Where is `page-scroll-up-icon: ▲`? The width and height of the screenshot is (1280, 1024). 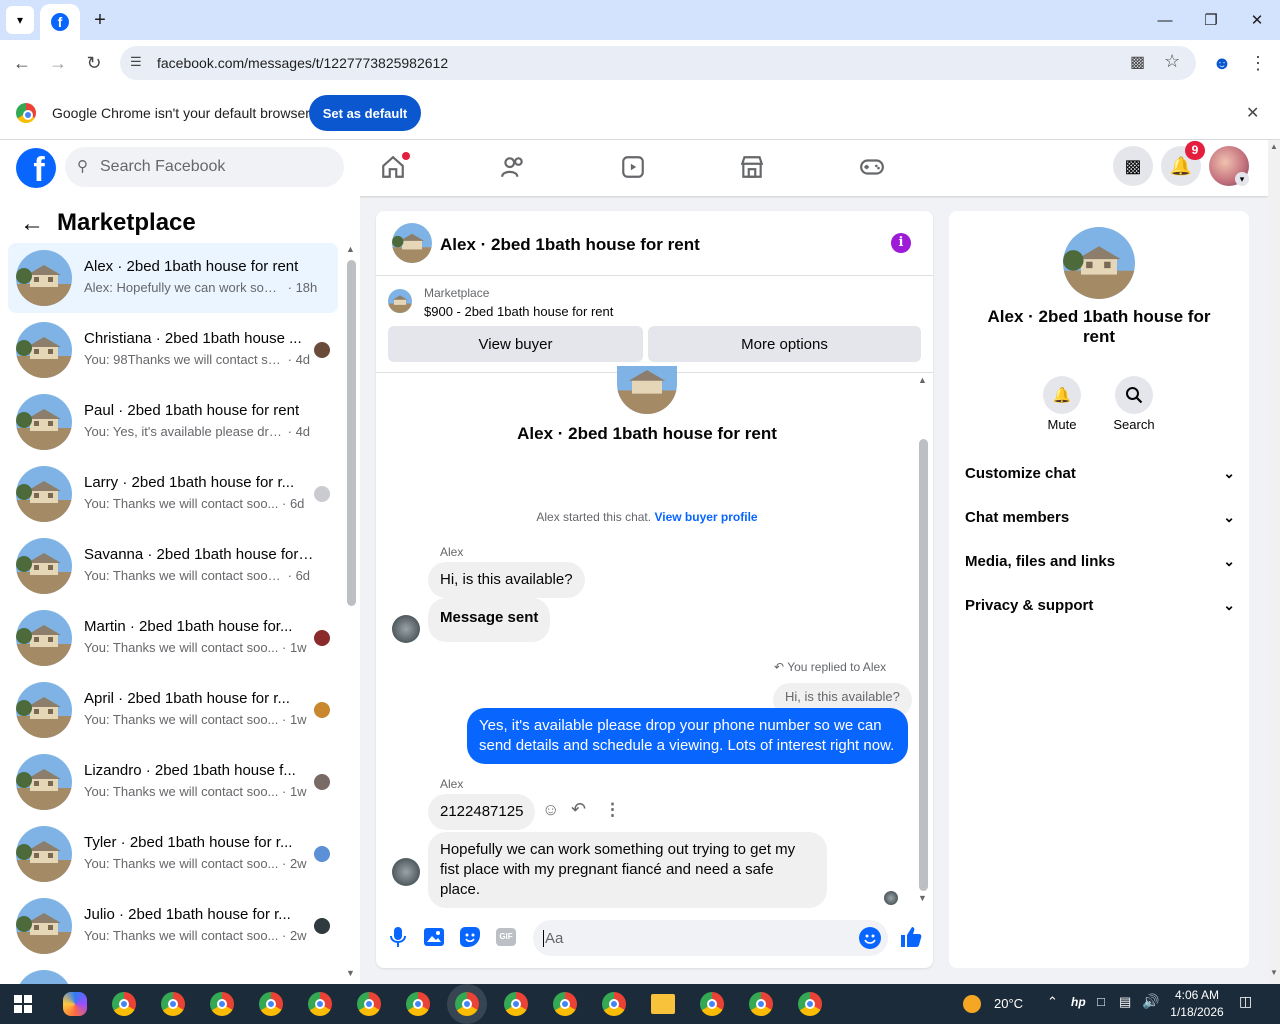 page-scroll-up-icon: ▲ is located at coordinates (1274, 146).